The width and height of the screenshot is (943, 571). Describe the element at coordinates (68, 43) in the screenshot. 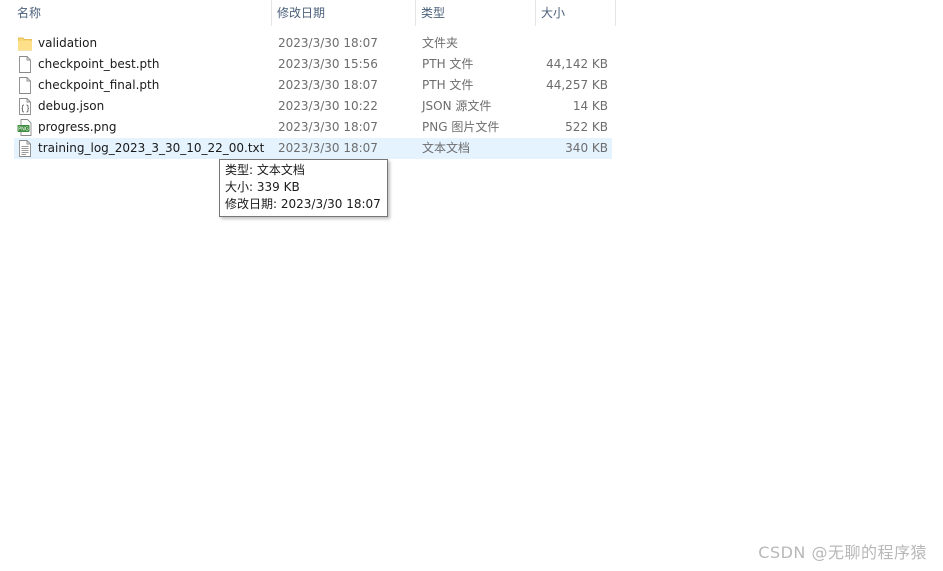

I see `file-name: validation` at that location.